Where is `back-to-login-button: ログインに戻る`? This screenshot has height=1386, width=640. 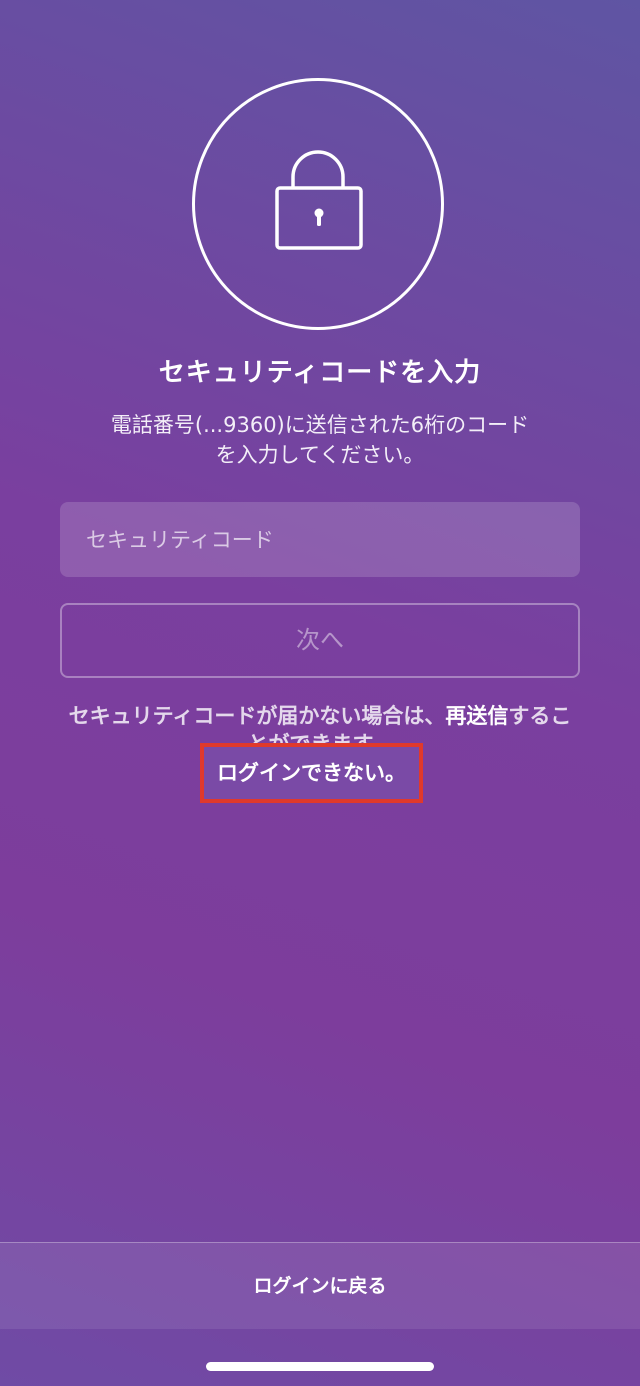 back-to-login-button: ログインに戻る is located at coordinates (320, 1285).